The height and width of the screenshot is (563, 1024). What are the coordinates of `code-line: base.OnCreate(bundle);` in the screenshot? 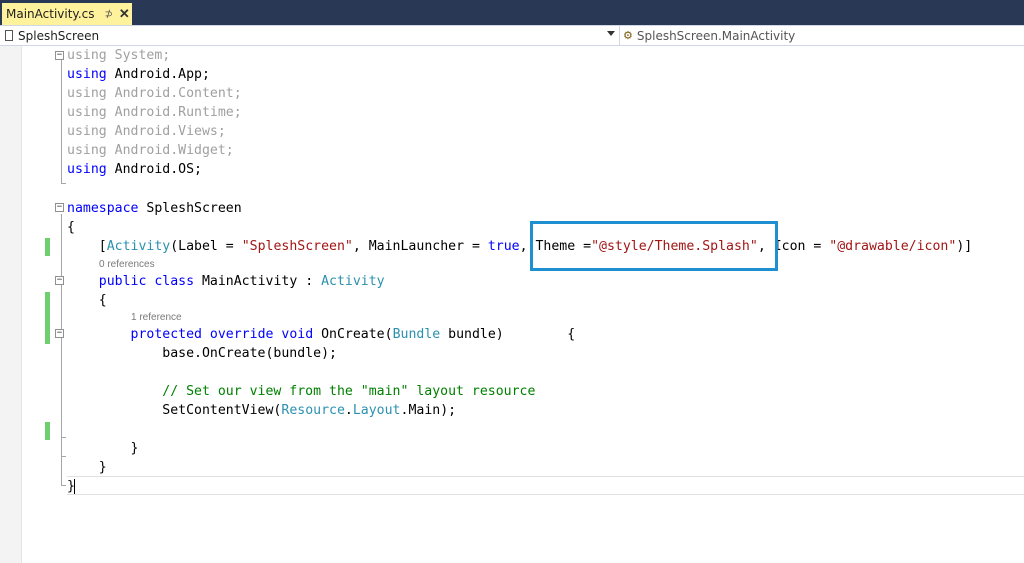 It's located at (202, 353).